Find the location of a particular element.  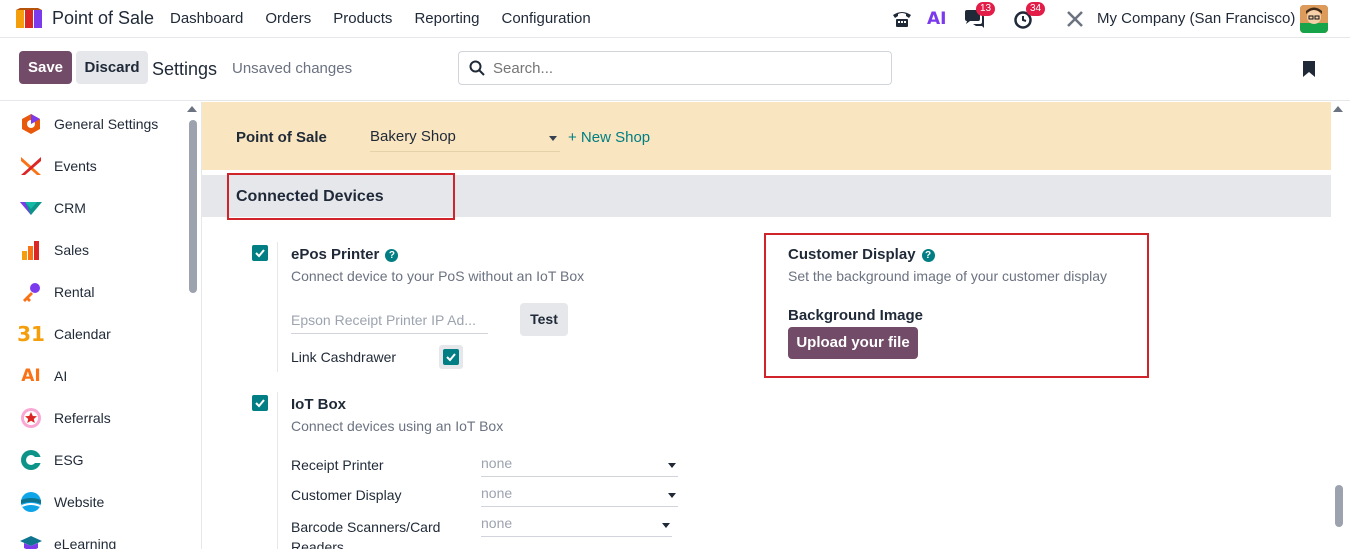

content-scrollbar is located at coordinates (1339, 506).